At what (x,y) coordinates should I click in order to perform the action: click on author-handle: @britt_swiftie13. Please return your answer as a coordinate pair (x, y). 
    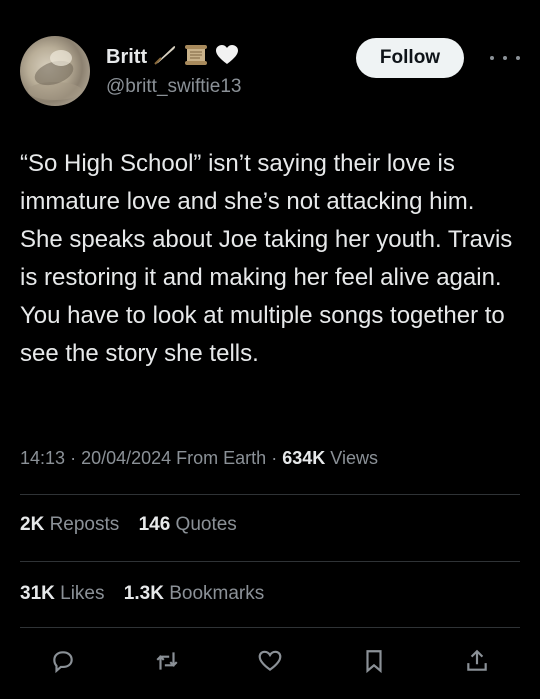
    Looking at the image, I should click on (173, 87).